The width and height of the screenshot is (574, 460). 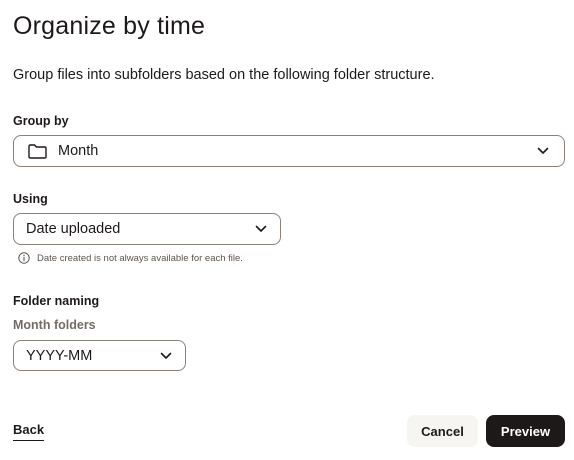 What do you see at coordinates (29, 431) in the screenshot?
I see `back-button: Back` at bounding box center [29, 431].